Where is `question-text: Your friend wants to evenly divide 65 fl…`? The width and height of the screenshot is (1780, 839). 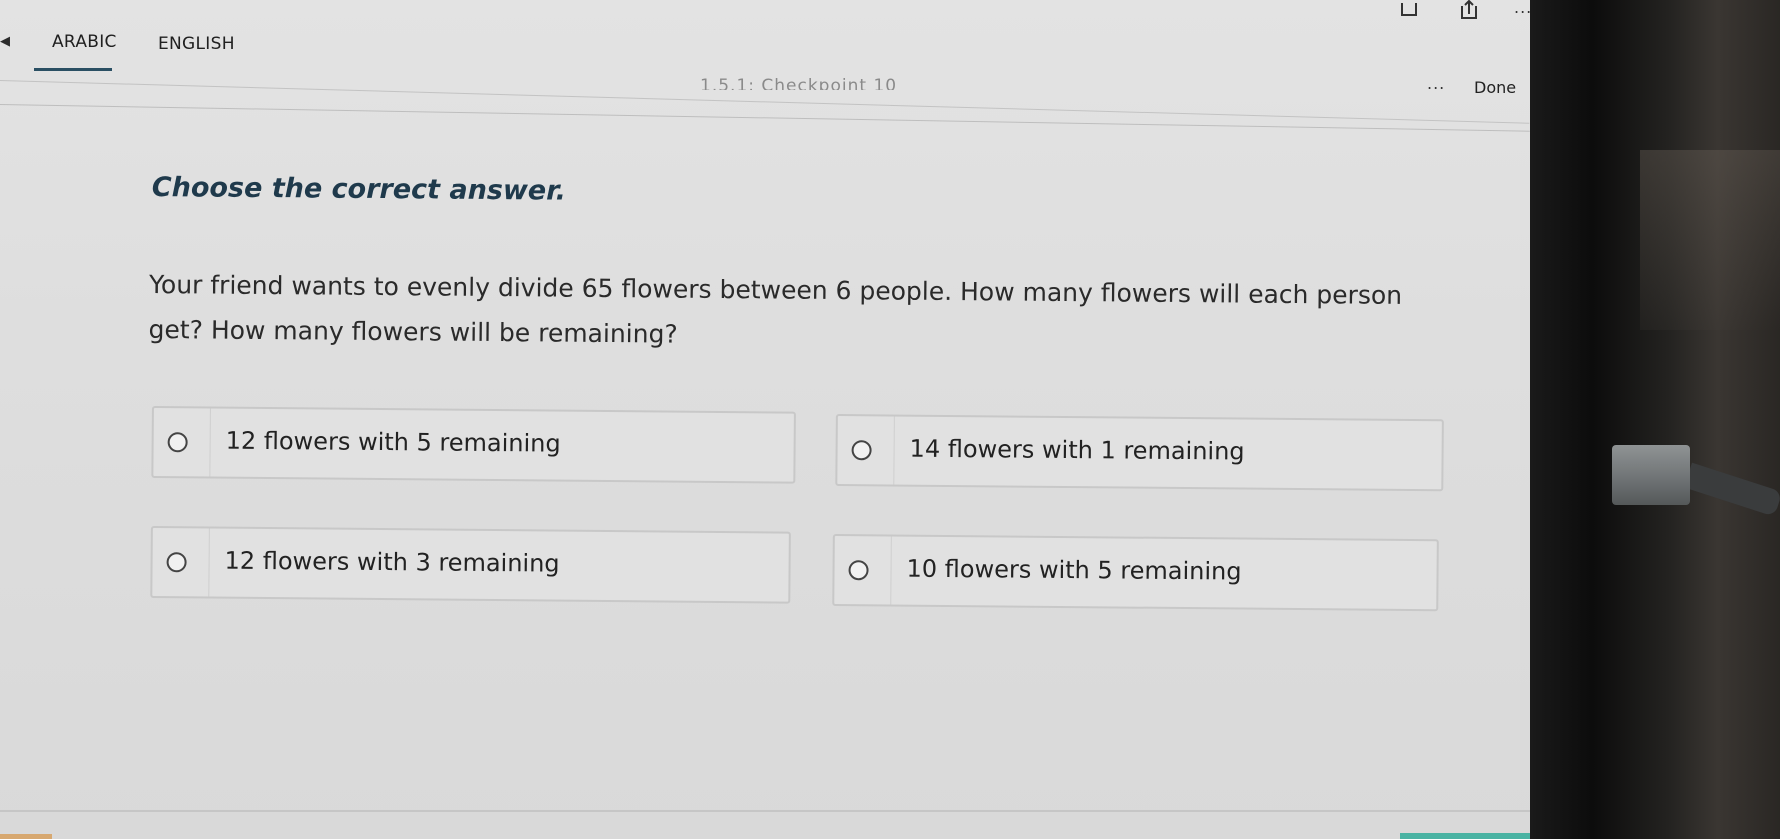 question-text: Your friend wants to evenly divide 65 fl… is located at coordinates (775, 309).